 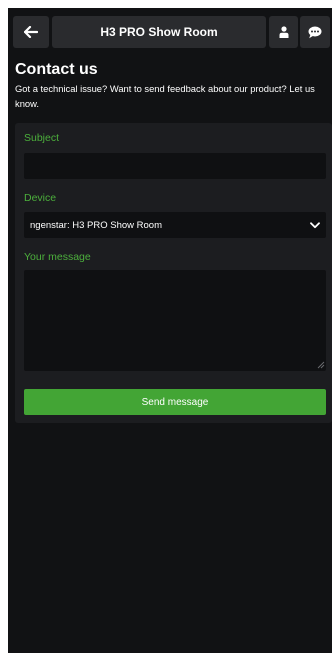 I want to click on subject-label: Subject, so click(x=42, y=138).